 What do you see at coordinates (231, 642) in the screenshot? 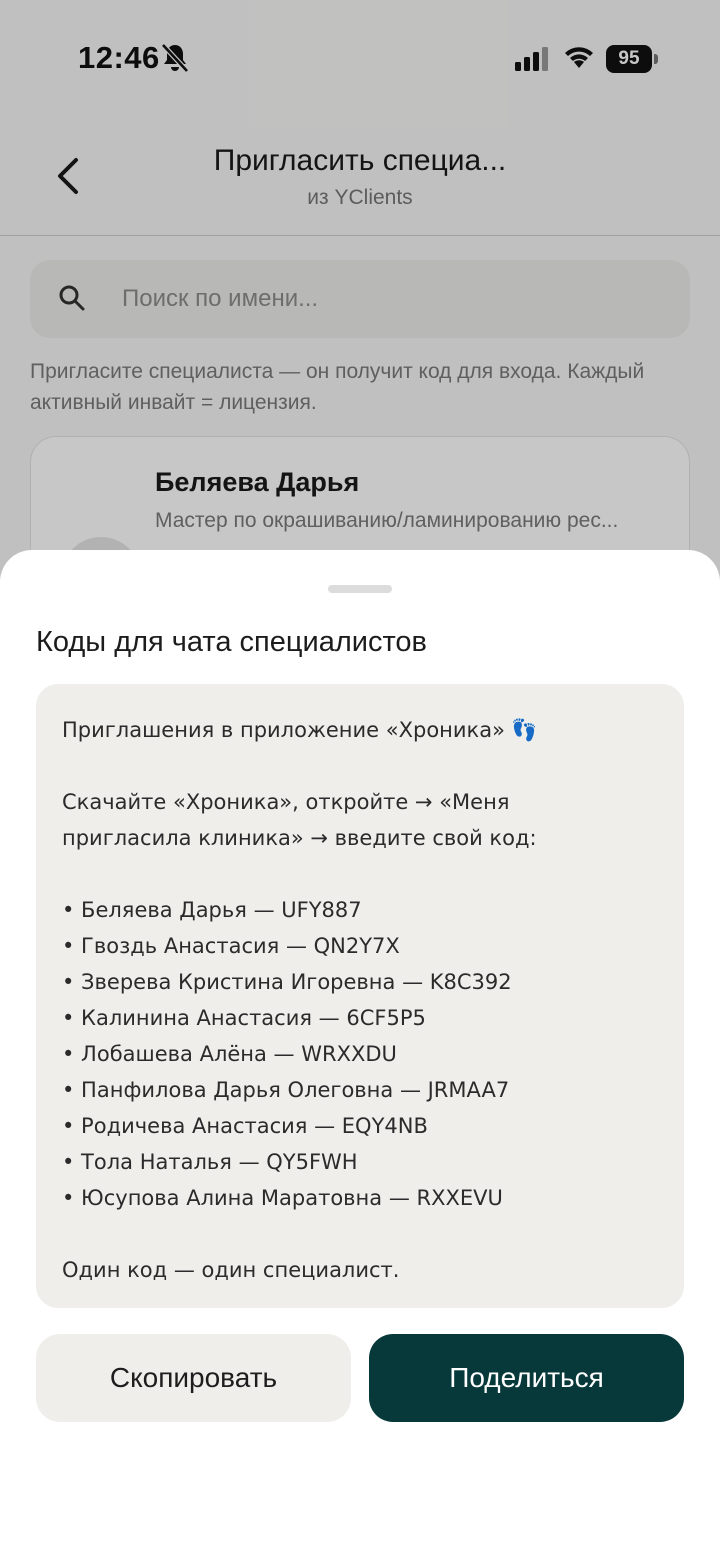
I see `sheet-title: Коды для чата специалистов` at bounding box center [231, 642].